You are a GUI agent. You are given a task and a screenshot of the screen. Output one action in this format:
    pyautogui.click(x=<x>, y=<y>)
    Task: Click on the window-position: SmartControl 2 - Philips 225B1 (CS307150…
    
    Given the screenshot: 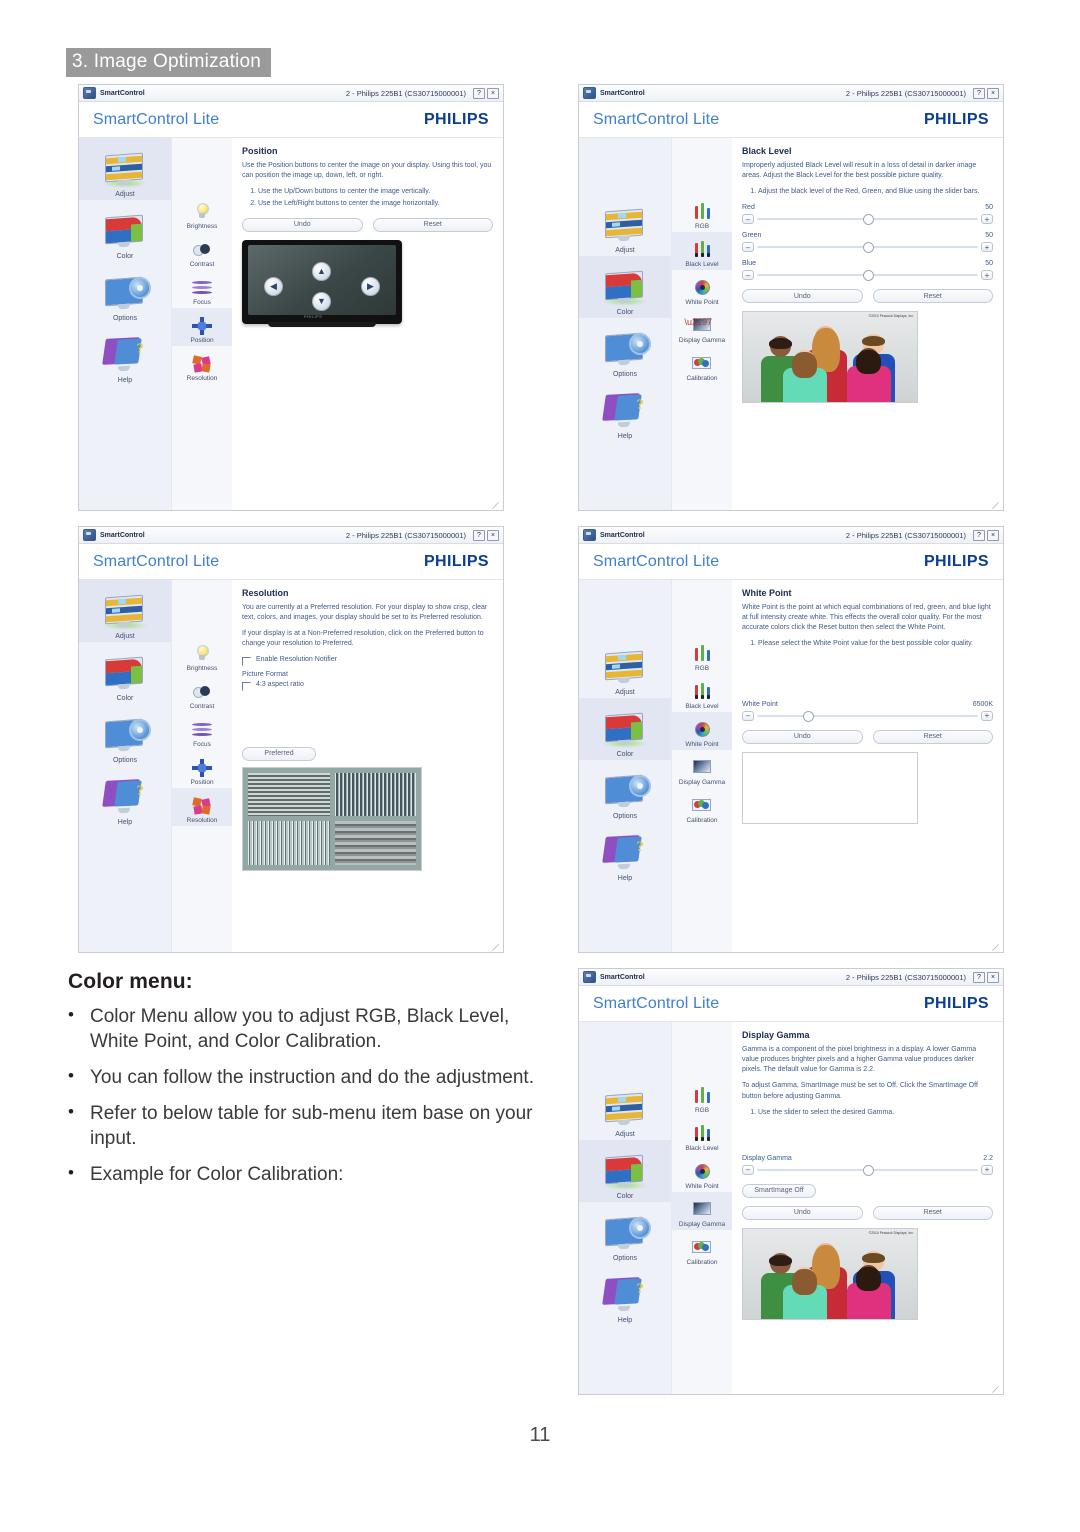 What is the action you would take?
    pyautogui.click(x=291, y=297)
    